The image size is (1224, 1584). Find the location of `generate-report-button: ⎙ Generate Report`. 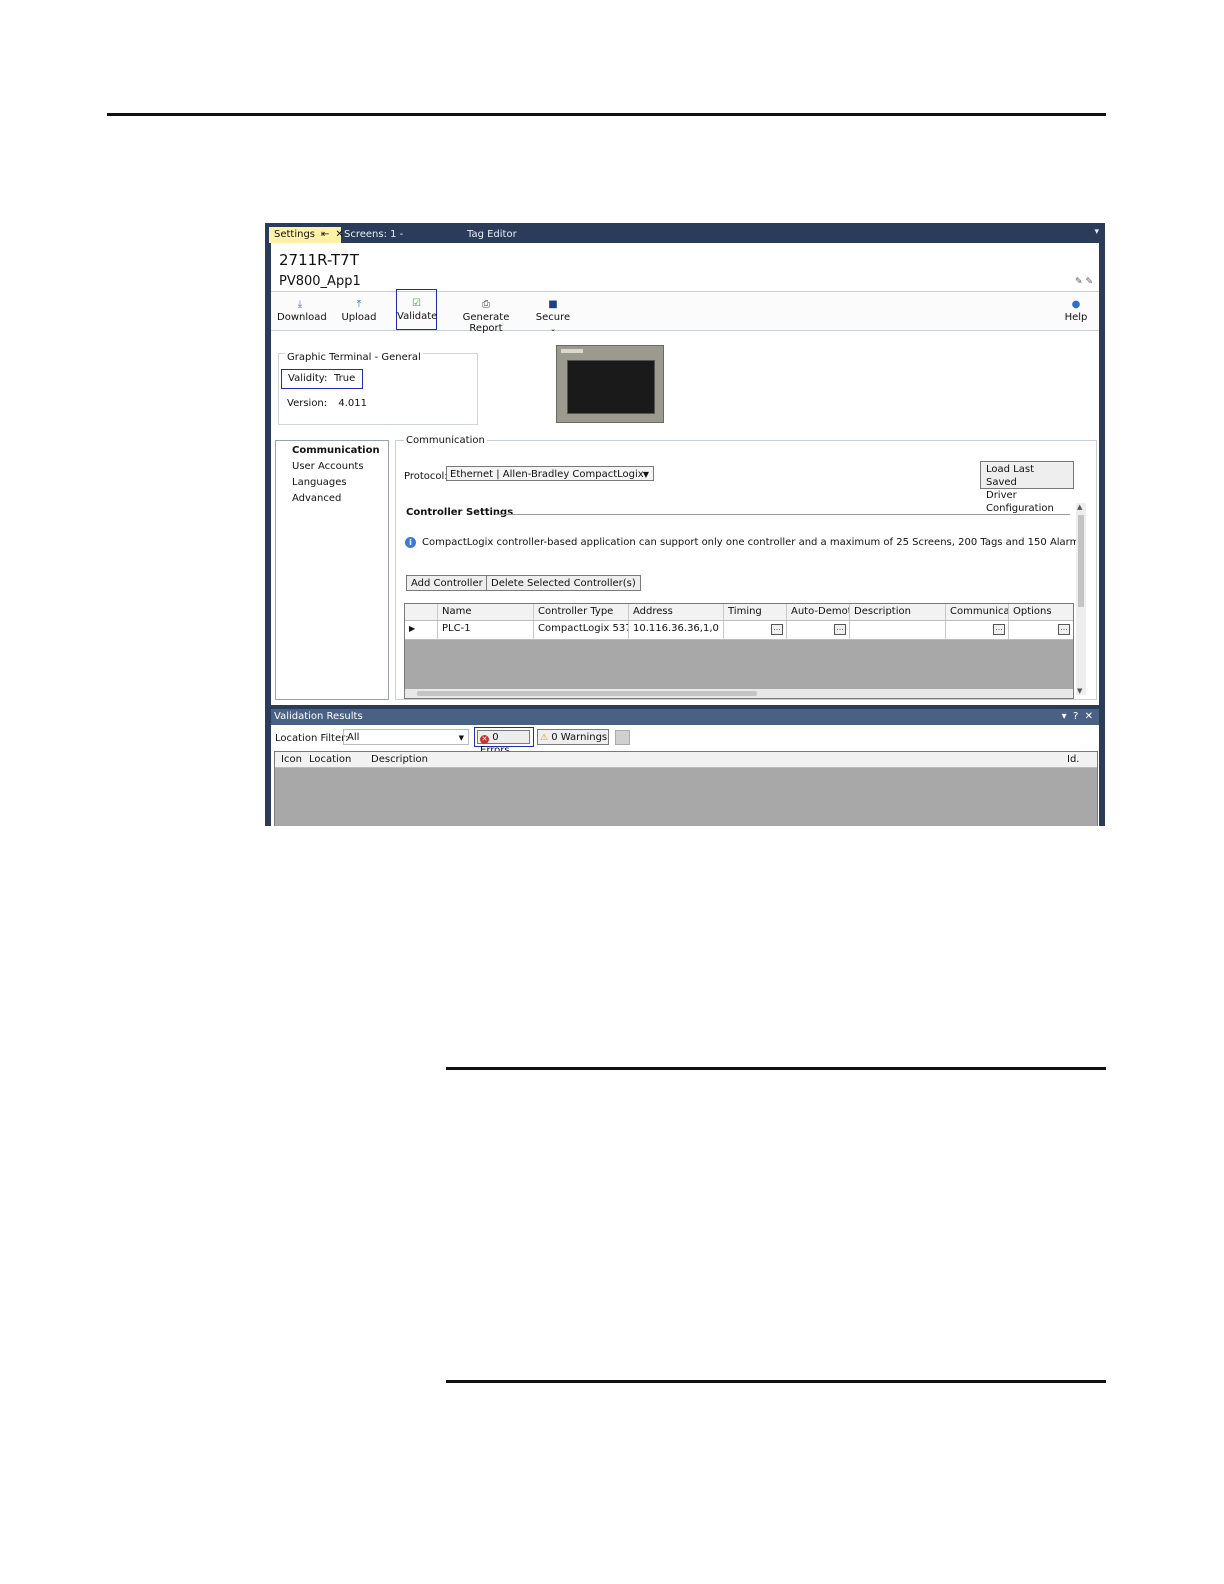

generate-report-button: ⎙ Generate Report is located at coordinates (486, 313).